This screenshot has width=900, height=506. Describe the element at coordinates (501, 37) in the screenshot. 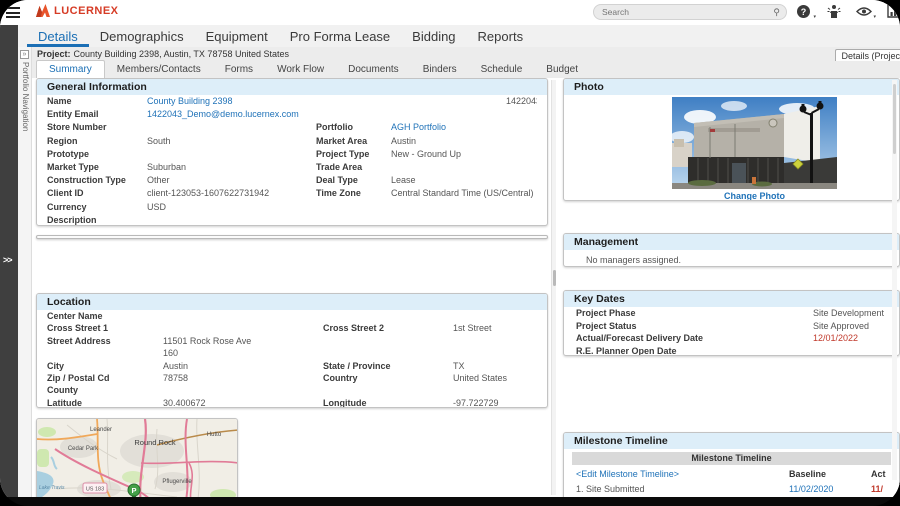

I see `tab-reports: Reports` at that location.